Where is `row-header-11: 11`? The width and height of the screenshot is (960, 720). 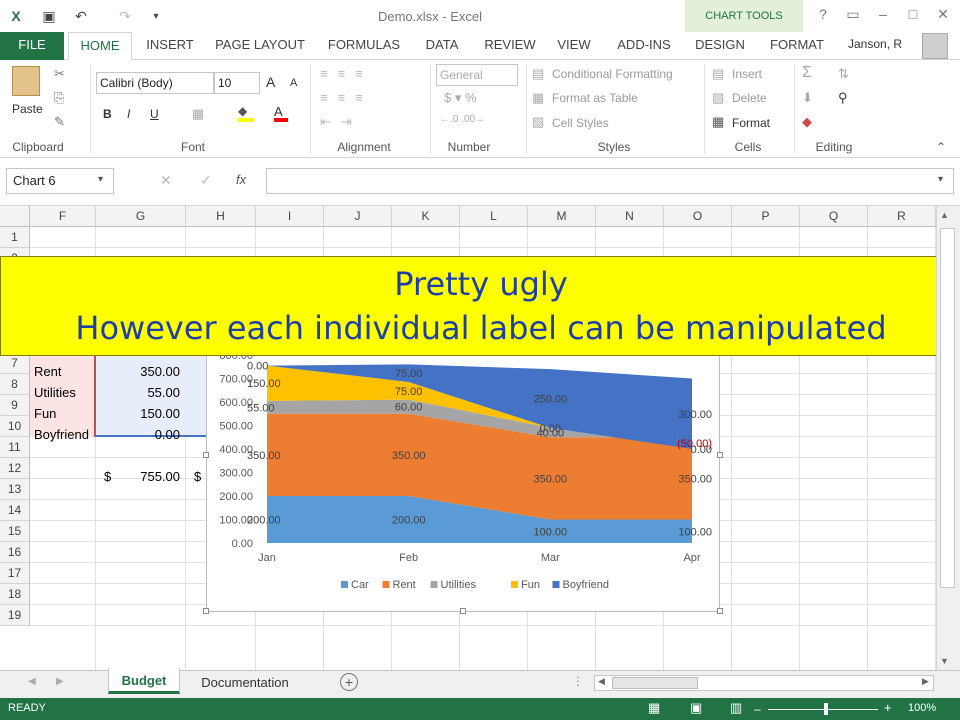
row-header-11: 11 is located at coordinates (15, 447).